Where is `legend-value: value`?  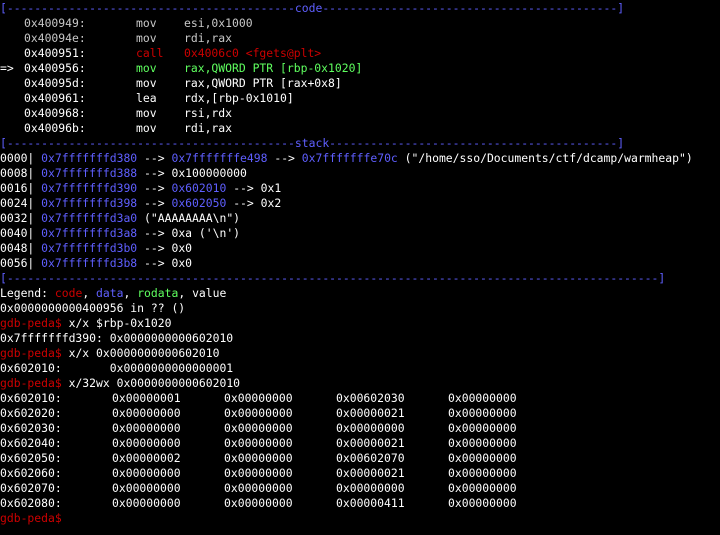 legend-value: value is located at coordinates (209, 293).